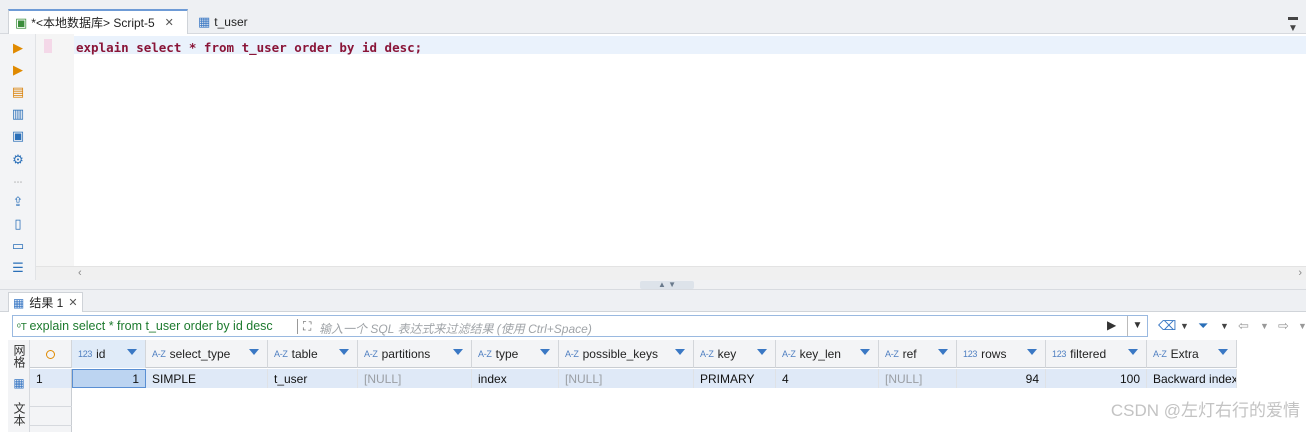 The width and height of the screenshot is (1306, 432). Describe the element at coordinates (313, 378) in the screenshot. I see `cell-table: t_user` at that location.